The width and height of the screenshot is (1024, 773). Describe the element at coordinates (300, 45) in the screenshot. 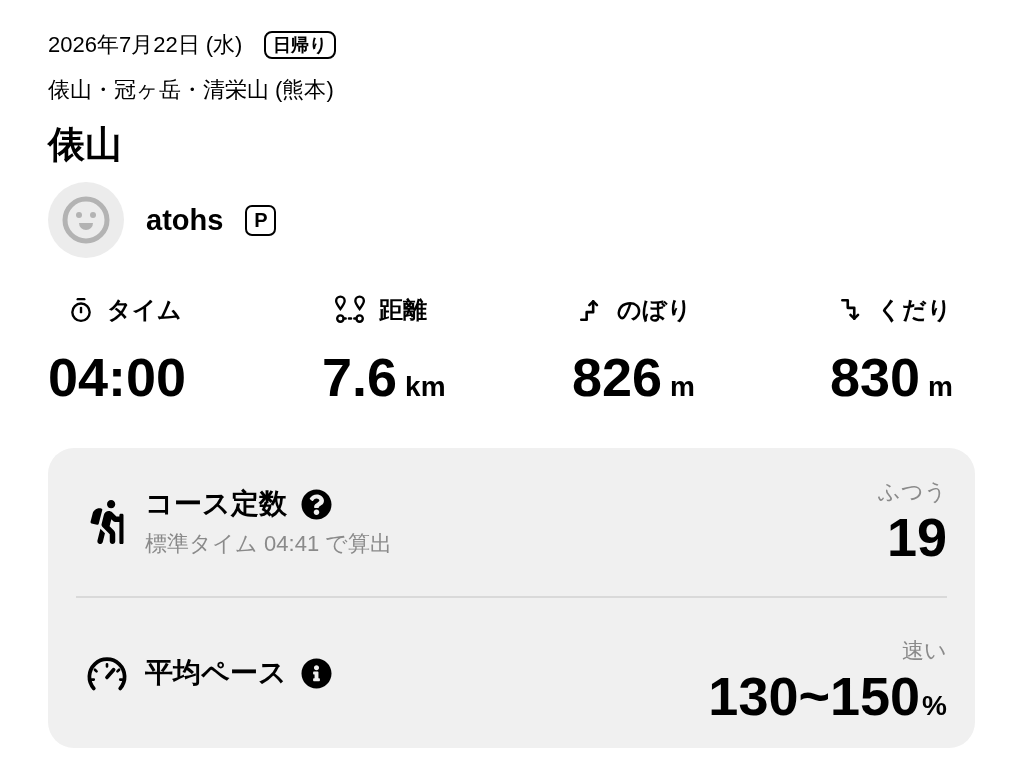

I see `day-trip-badge: 日帰り` at that location.